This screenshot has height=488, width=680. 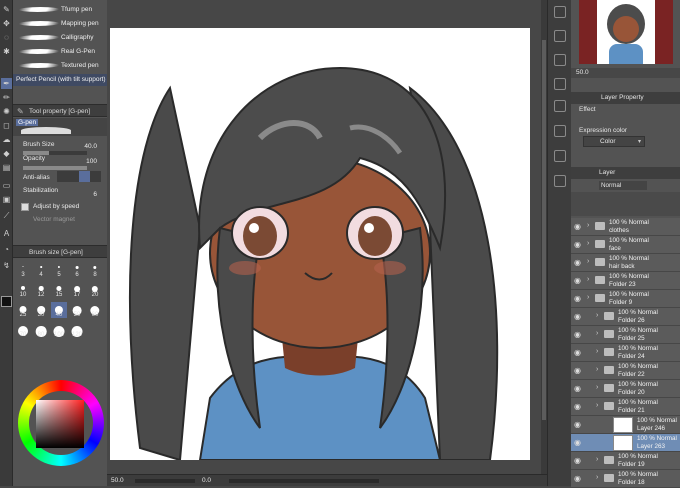 I want to click on navigator-icon, so click(x=560, y=12).